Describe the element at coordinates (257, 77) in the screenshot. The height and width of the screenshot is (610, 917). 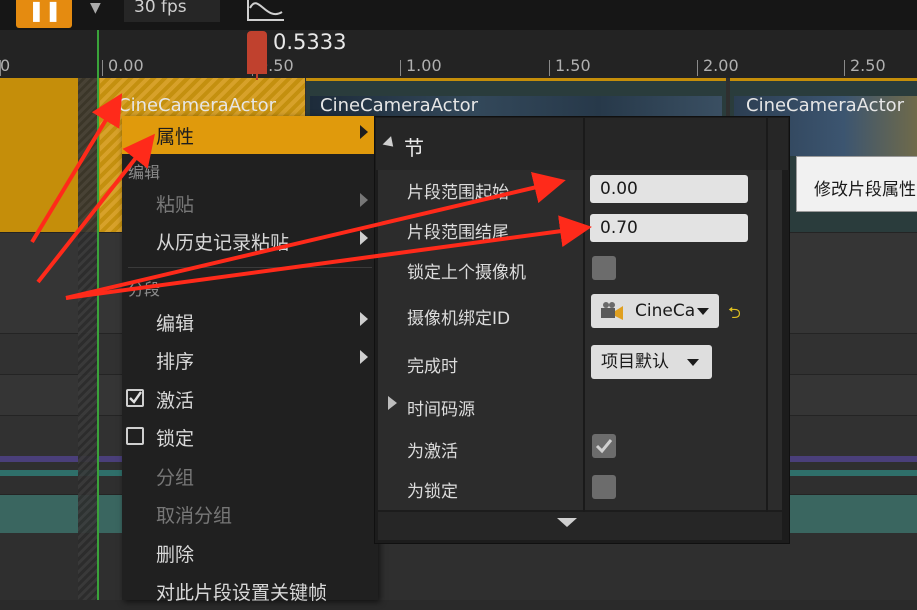
I see `playhead-line` at that location.